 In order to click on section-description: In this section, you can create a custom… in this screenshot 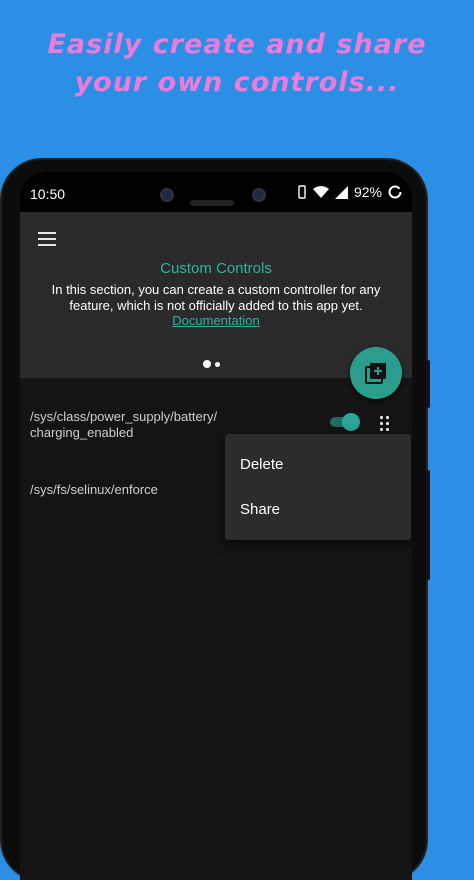, I will do `click(216, 297)`.